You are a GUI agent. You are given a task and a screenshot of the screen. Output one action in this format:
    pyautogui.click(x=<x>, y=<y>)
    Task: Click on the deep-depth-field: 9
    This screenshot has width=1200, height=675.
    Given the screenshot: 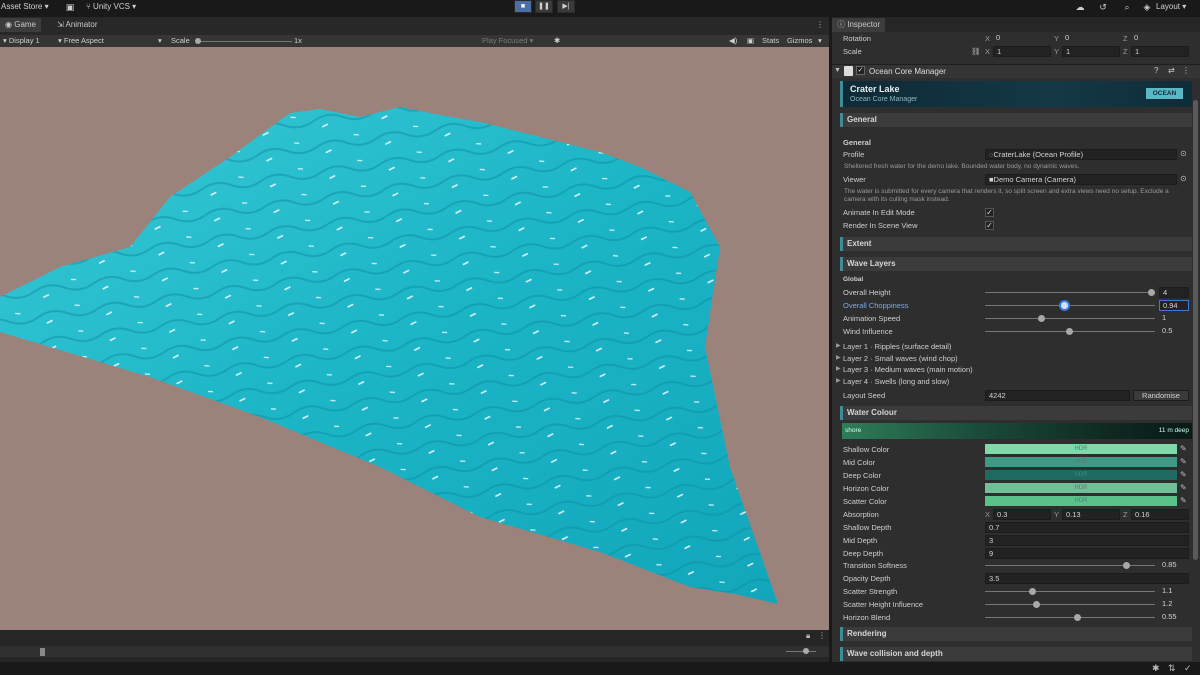 What is the action you would take?
    pyautogui.click(x=1087, y=553)
    